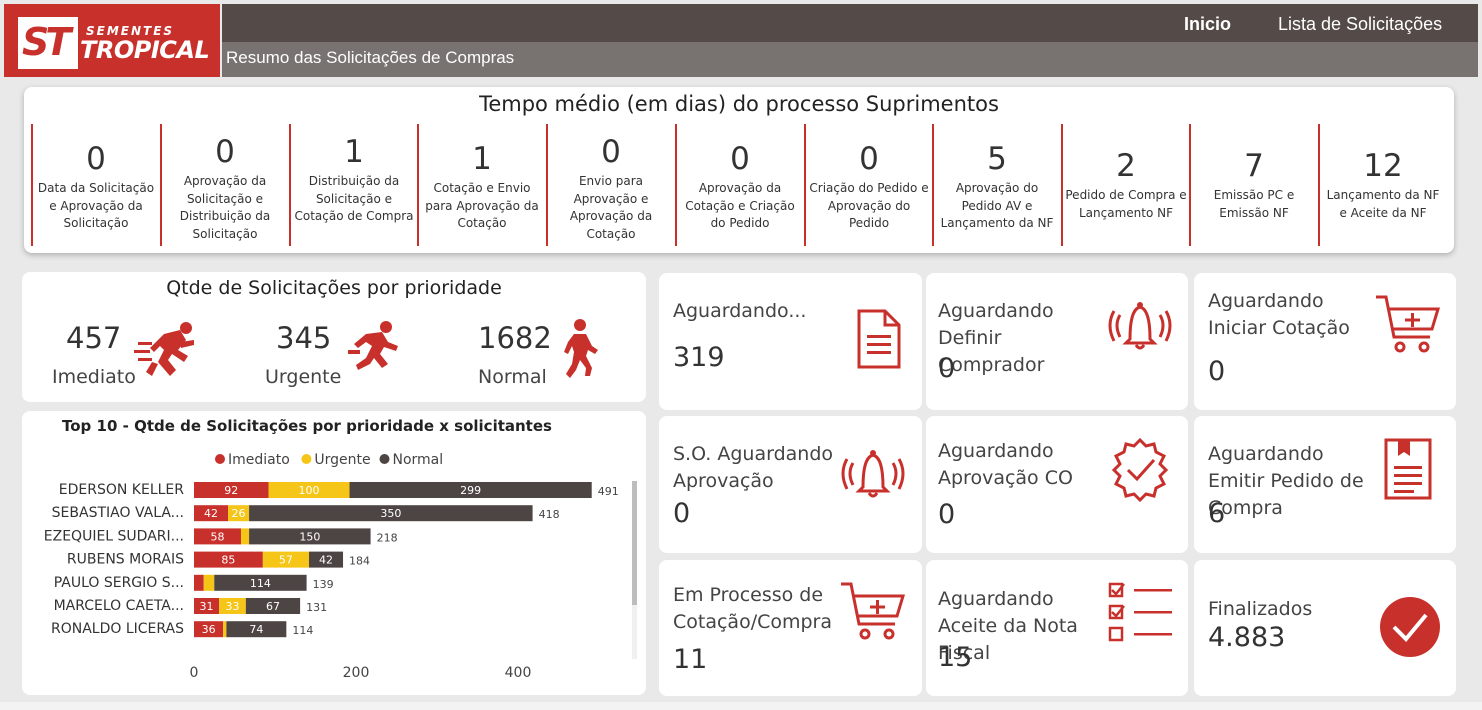  I want to click on bell-ringing-icon, so click(1140, 326).